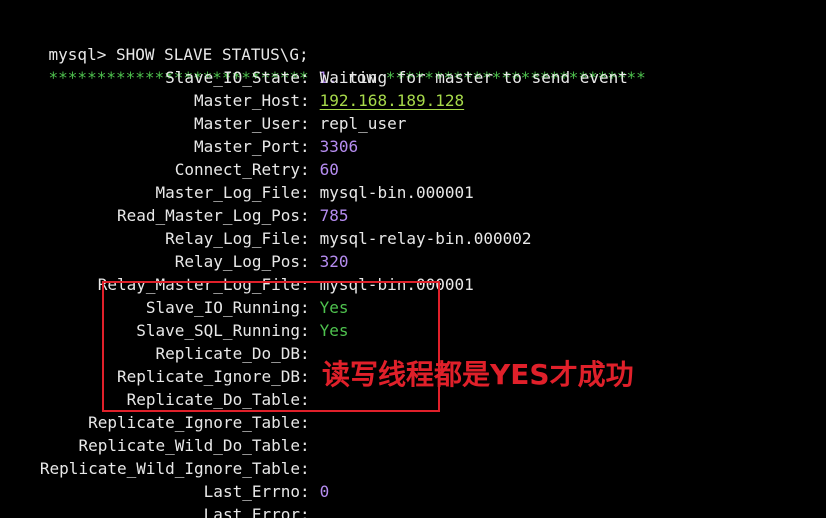 The image size is (826, 518). I want to click on status-field-row: Master_User: repl_user, so click(203, 123).